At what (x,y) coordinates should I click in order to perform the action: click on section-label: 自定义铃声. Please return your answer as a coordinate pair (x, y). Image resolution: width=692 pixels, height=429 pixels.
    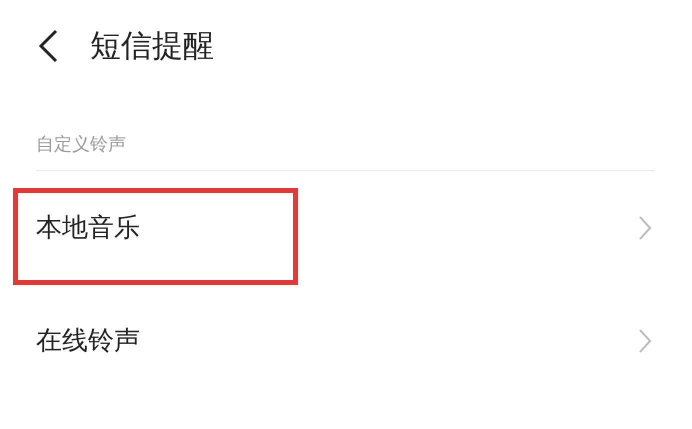
    Looking at the image, I should click on (81, 144).